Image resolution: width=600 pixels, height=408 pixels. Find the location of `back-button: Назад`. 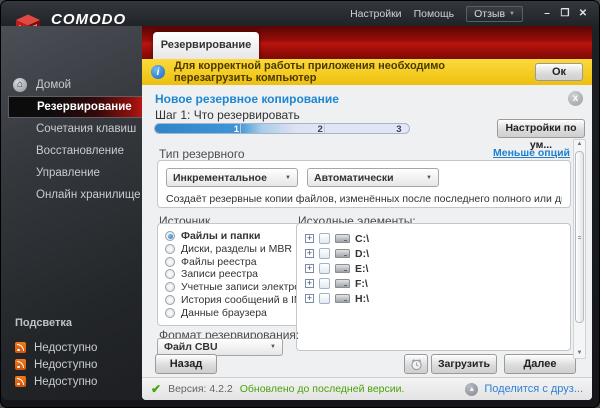

back-button: Назад is located at coordinates (186, 364).